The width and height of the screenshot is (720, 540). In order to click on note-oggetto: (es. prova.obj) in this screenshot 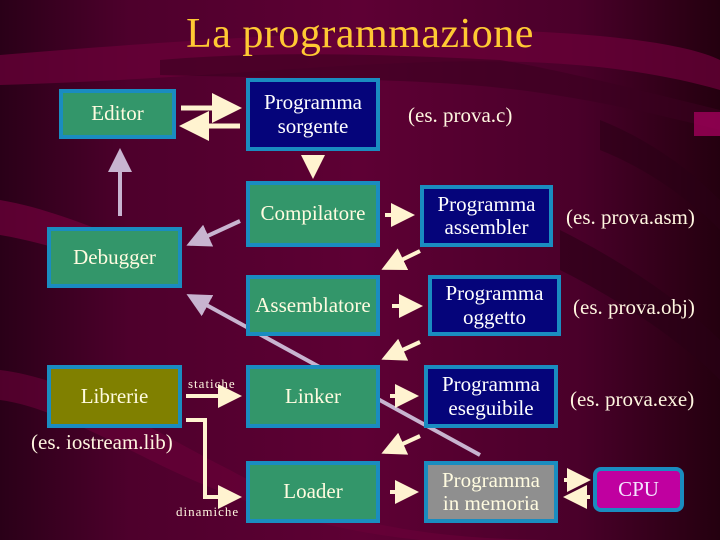, I will do `click(634, 307)`.